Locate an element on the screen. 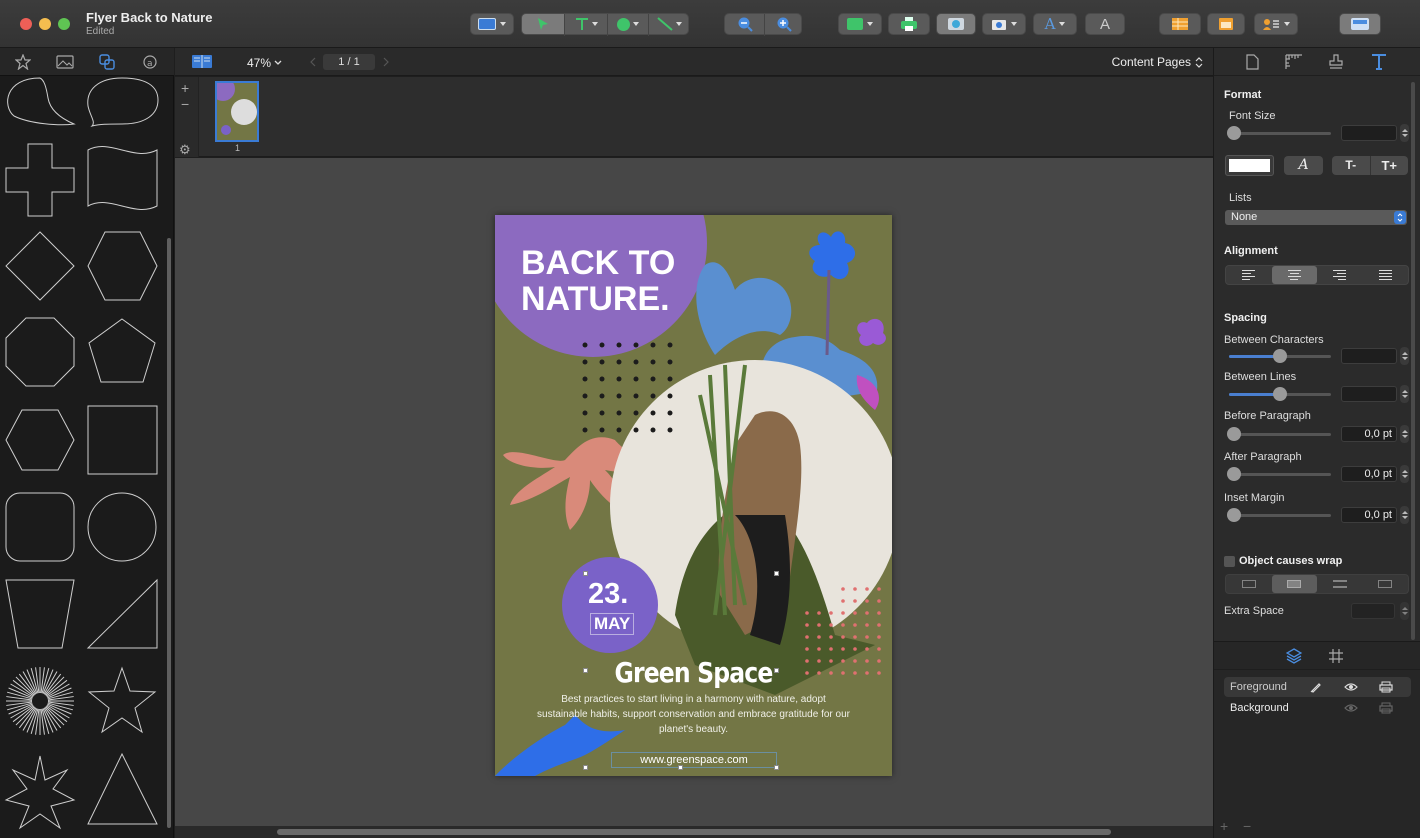 Image resolution: width=1420 pixels, height=838 pixels. minimize-window-button is located at coordinates (45, 24).